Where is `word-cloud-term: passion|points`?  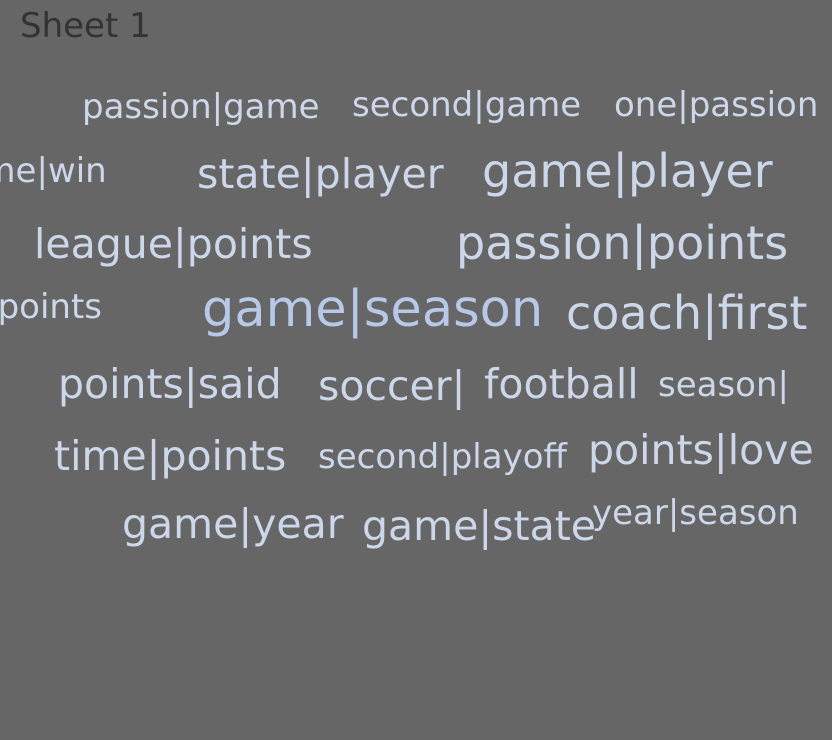 word-cloud-term: passion|points is located at coordinates (622, 243).